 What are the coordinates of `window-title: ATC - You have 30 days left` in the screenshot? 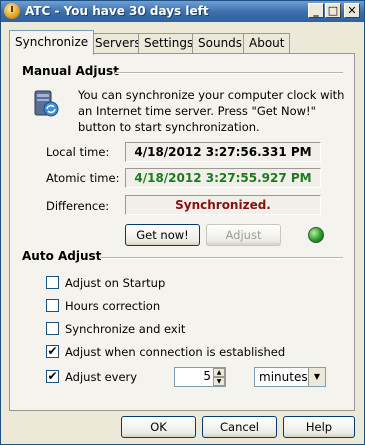 It's located at (117, 11).